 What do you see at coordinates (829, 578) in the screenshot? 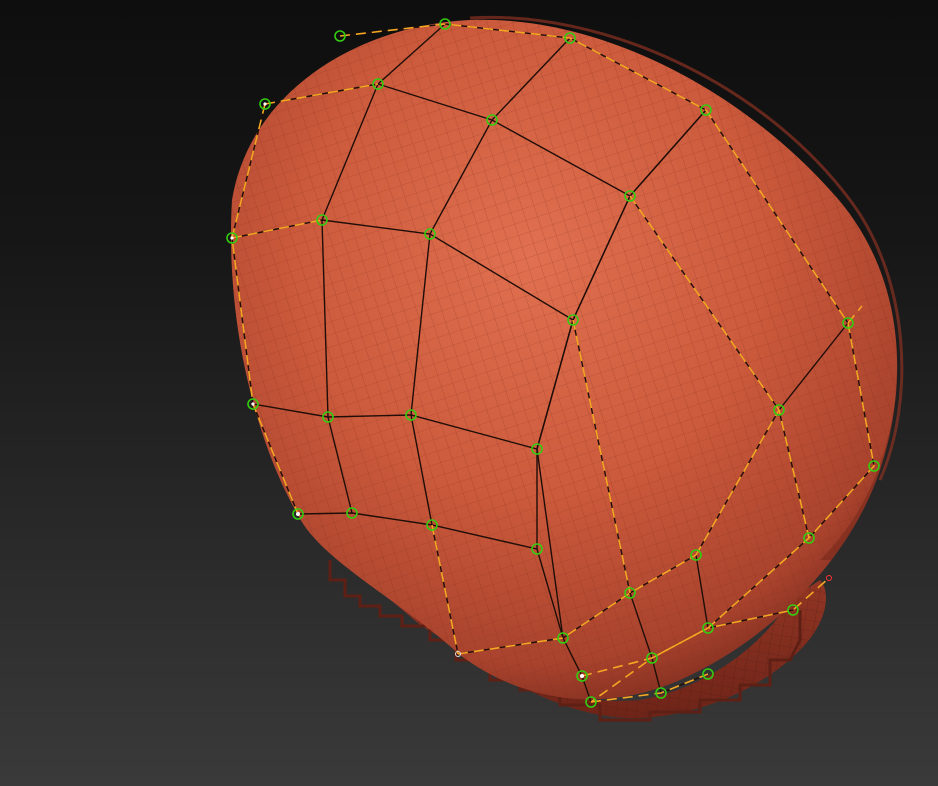
I see `stray-vertex-red` at bounding box center [829, 578].